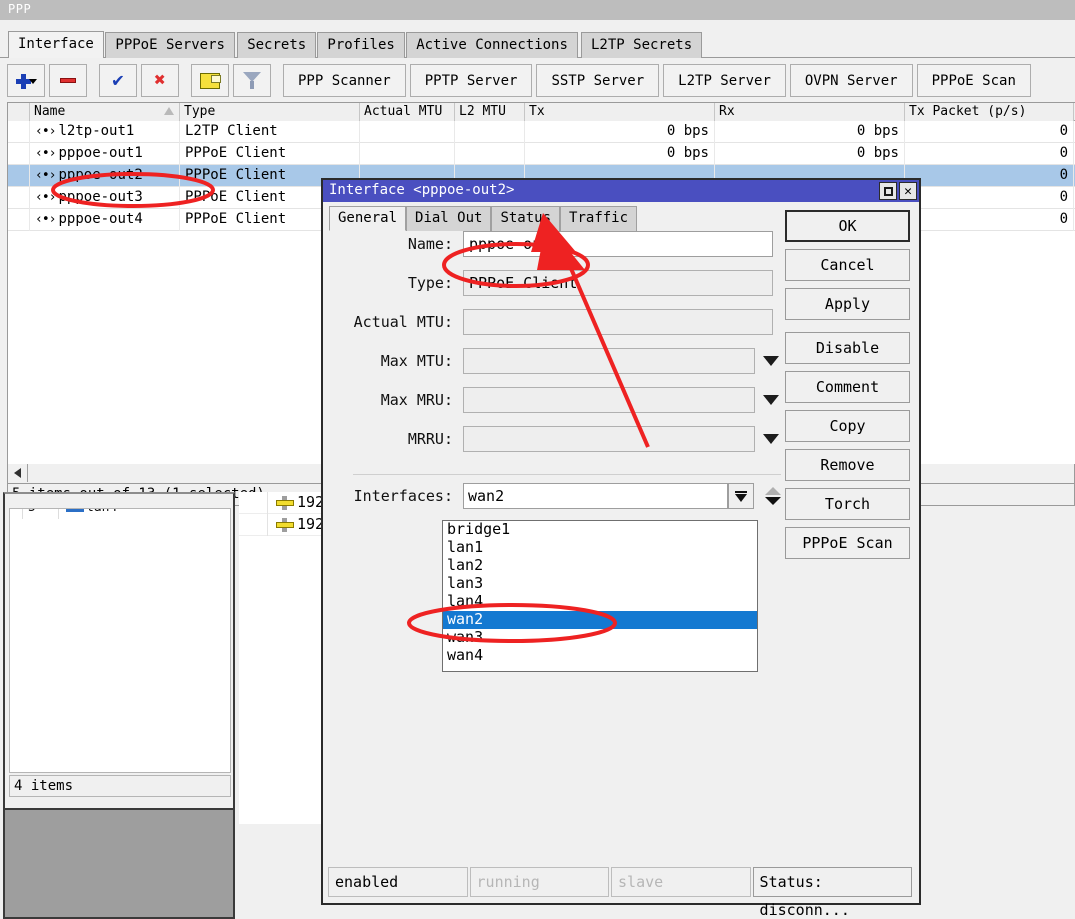 This screenshot has width=1075, height=919. I want to click on tab-secrets: Secrets, so click(277, 45).